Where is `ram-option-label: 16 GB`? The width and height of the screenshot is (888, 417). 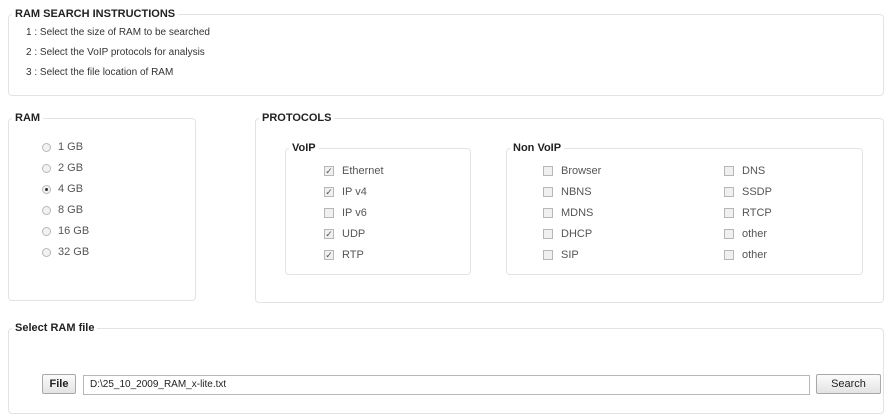 ram-option-label: 16 GB is located at coordinates (74, 231).